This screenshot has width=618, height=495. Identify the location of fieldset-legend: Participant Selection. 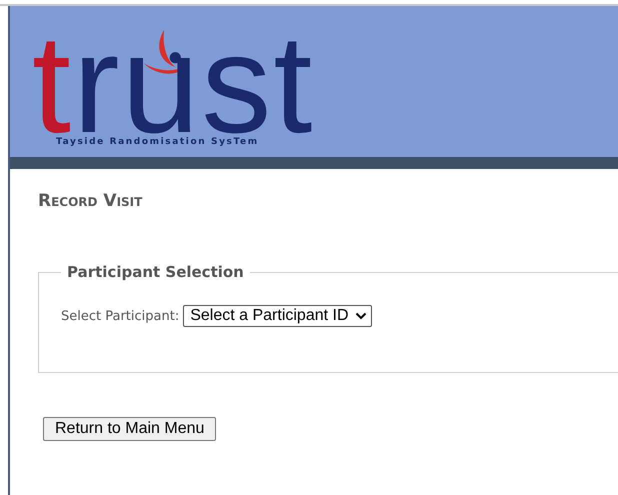
(155, 272).